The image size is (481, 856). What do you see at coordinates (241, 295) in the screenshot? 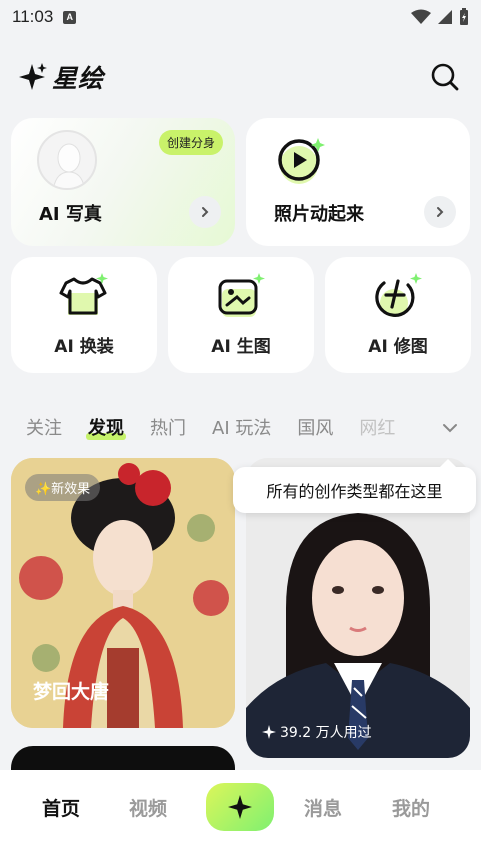
I see `image-generate-icon` at bounding box center [241, 295].